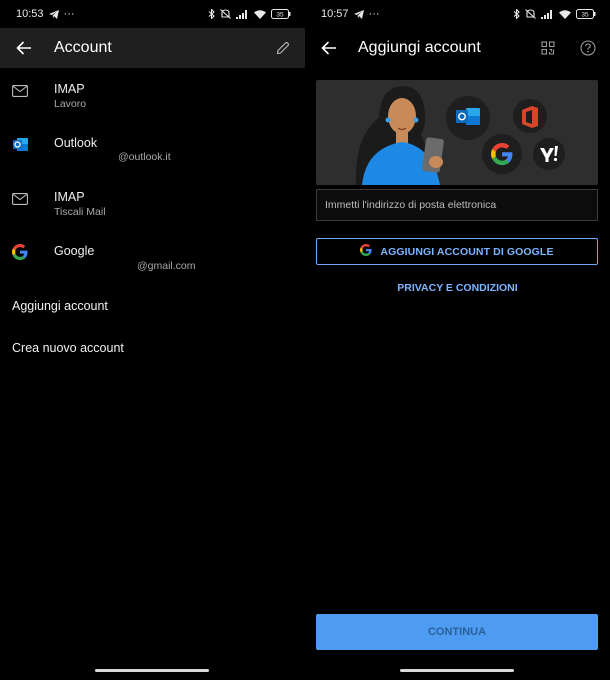 The image size is (610, 680). I want to click on app-bar: Aggiungi account, so click(457, 48).